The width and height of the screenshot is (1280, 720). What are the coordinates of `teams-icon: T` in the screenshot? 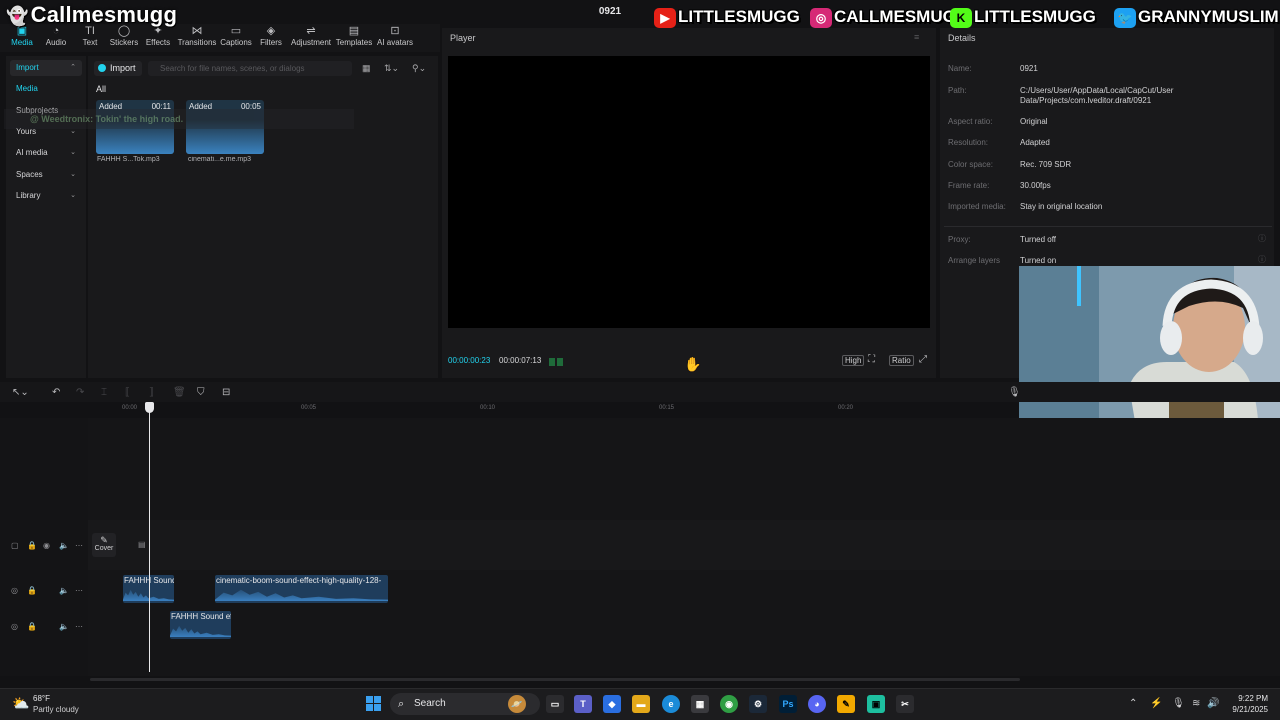 It's located at (583, 704).